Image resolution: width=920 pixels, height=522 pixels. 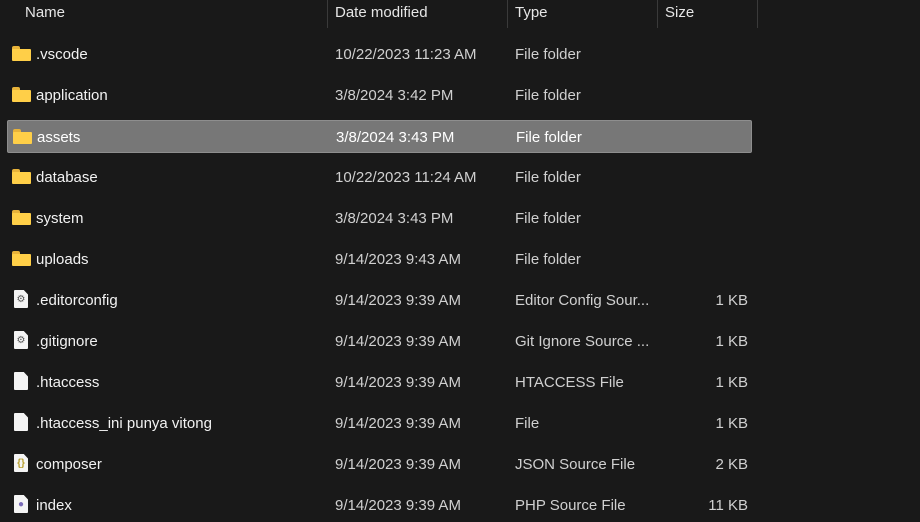 I want to click on file-name: assets, so click(x=59, y=137).